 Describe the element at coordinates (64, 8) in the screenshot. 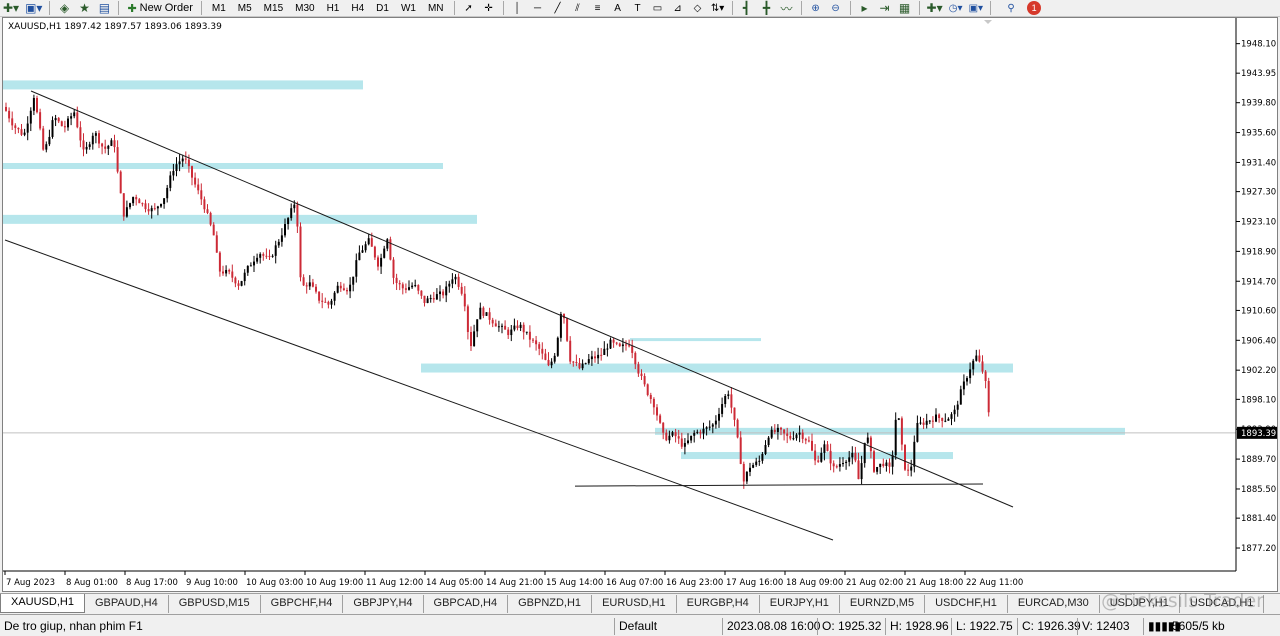

I see `market-watch-icon: ◈` at that location.